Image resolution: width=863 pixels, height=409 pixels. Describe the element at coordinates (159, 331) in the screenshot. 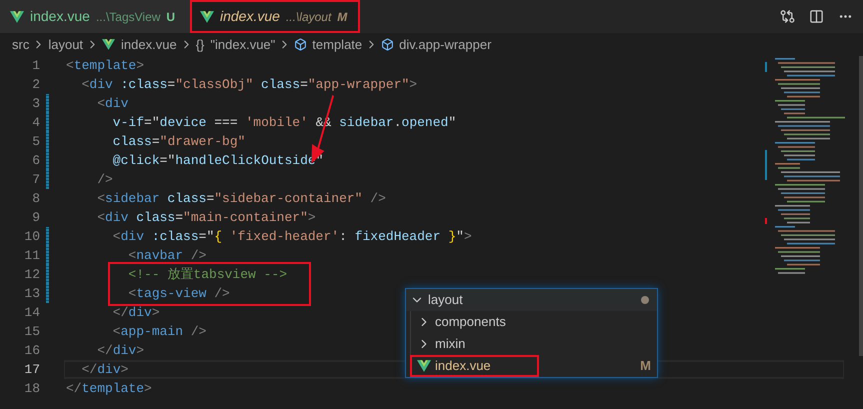

I see `code-line: <app-main />` at that location.